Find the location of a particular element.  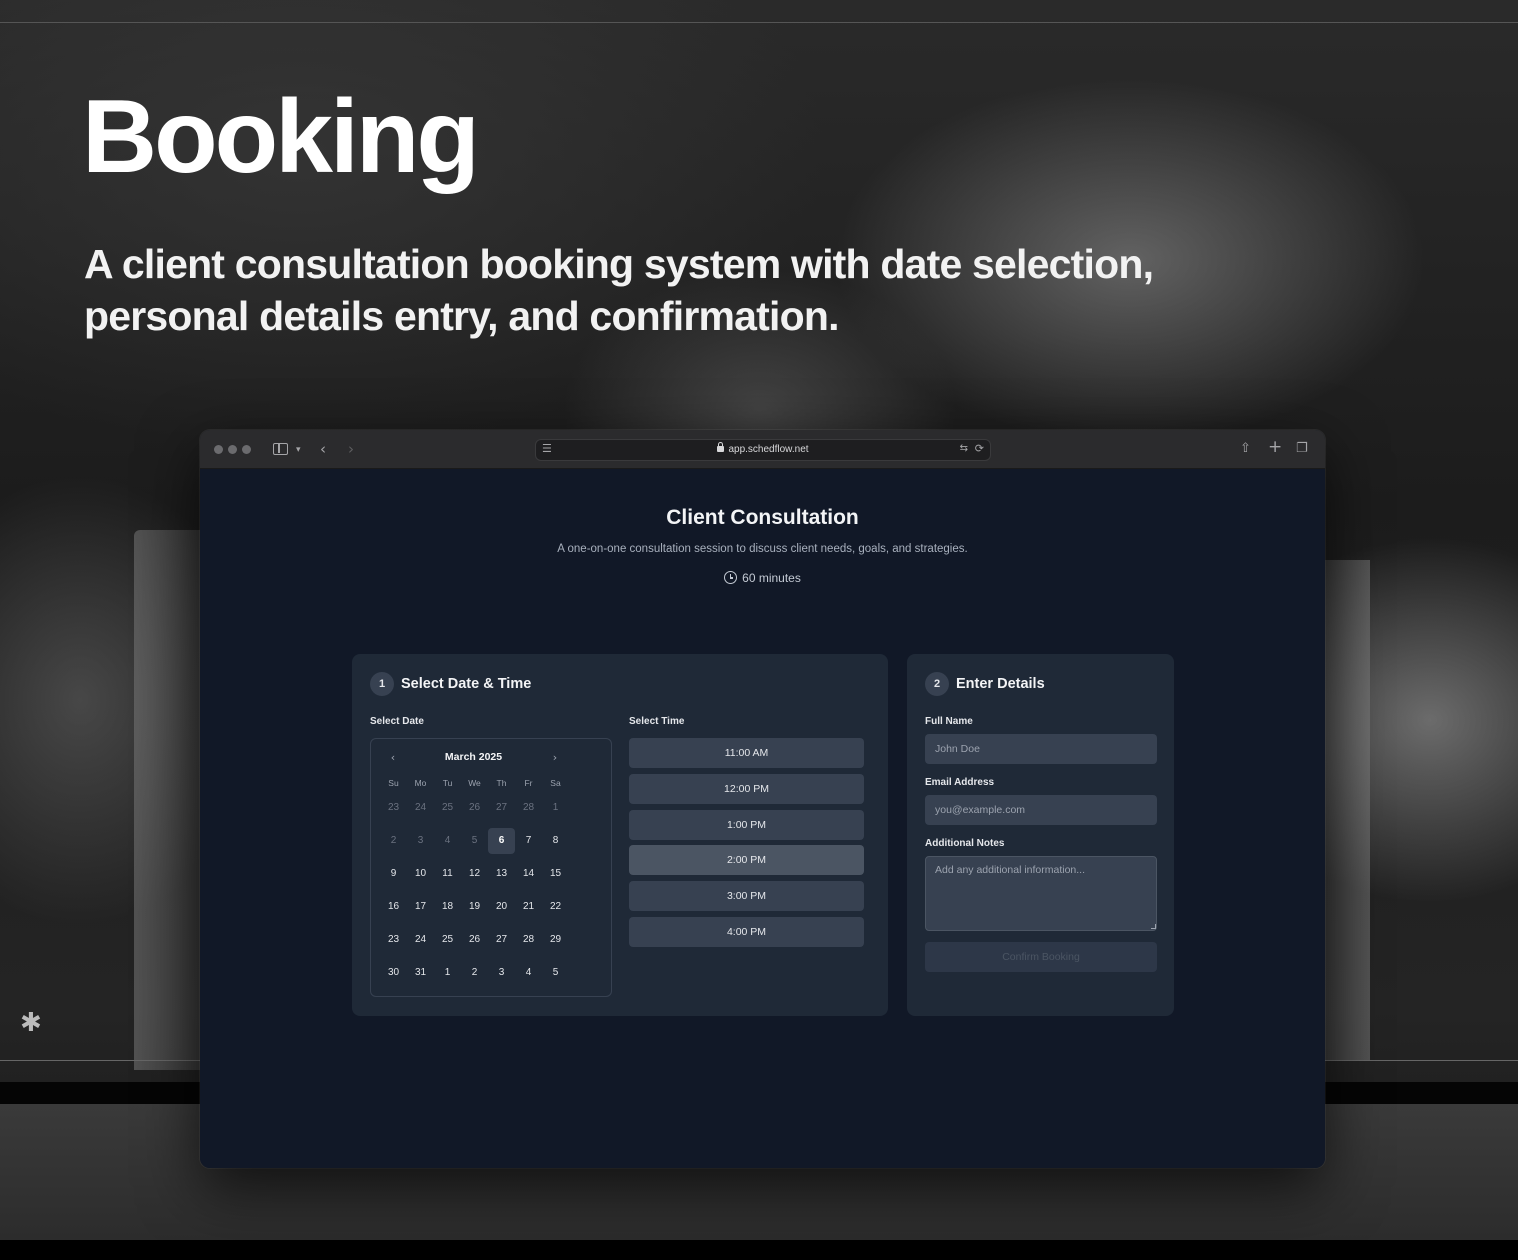

calendar-day: 21 is located at coordinates (528, 907).